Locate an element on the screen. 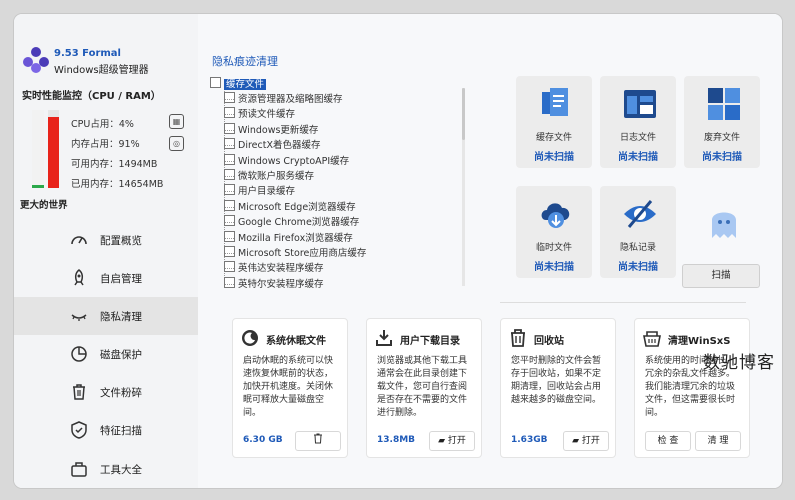 This screenshot has width=795, height=500. cloud-download-icon is located at coordinates (555, 215).